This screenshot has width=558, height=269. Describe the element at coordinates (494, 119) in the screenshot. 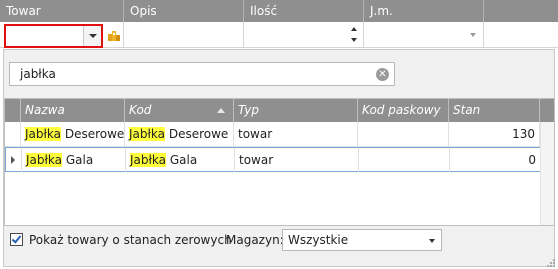

I see `column-header-stan-handlowy: Stan handlowy` at that location.